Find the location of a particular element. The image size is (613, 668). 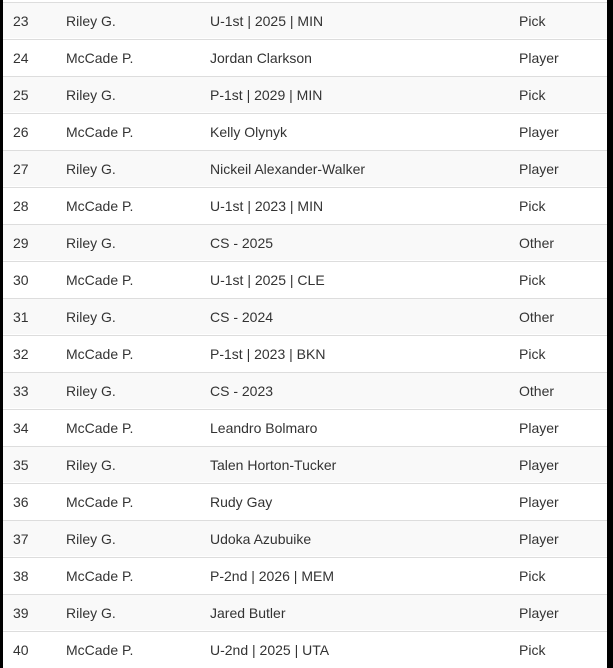

asset-name: Jordan Clarkson is located at coordinates (261, 58).